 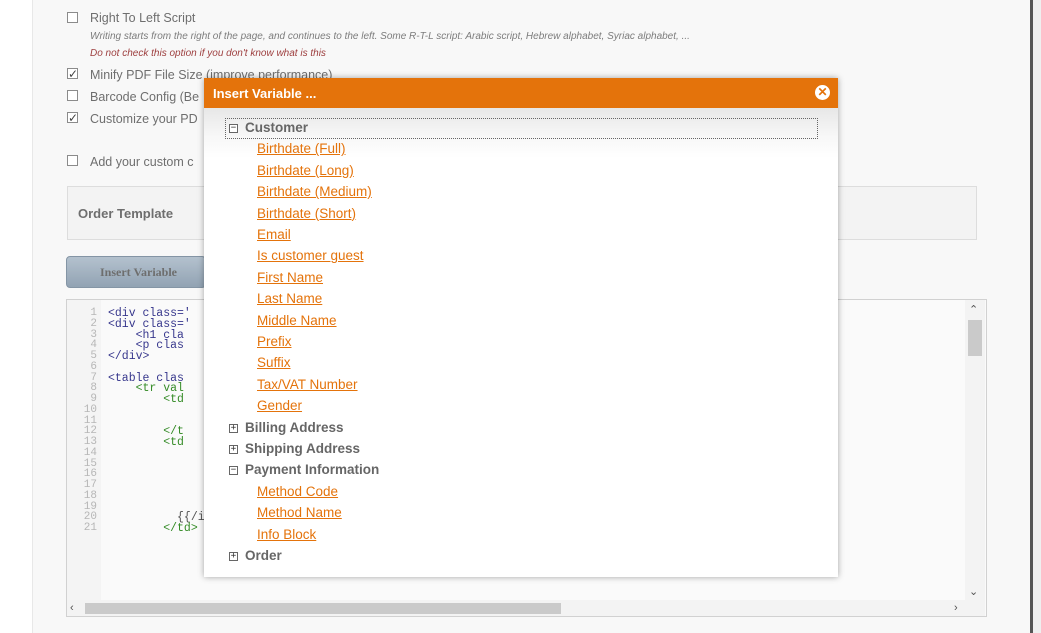 I want to click on variable-link: Tax/VAT Number, so click(x=307, y=384).